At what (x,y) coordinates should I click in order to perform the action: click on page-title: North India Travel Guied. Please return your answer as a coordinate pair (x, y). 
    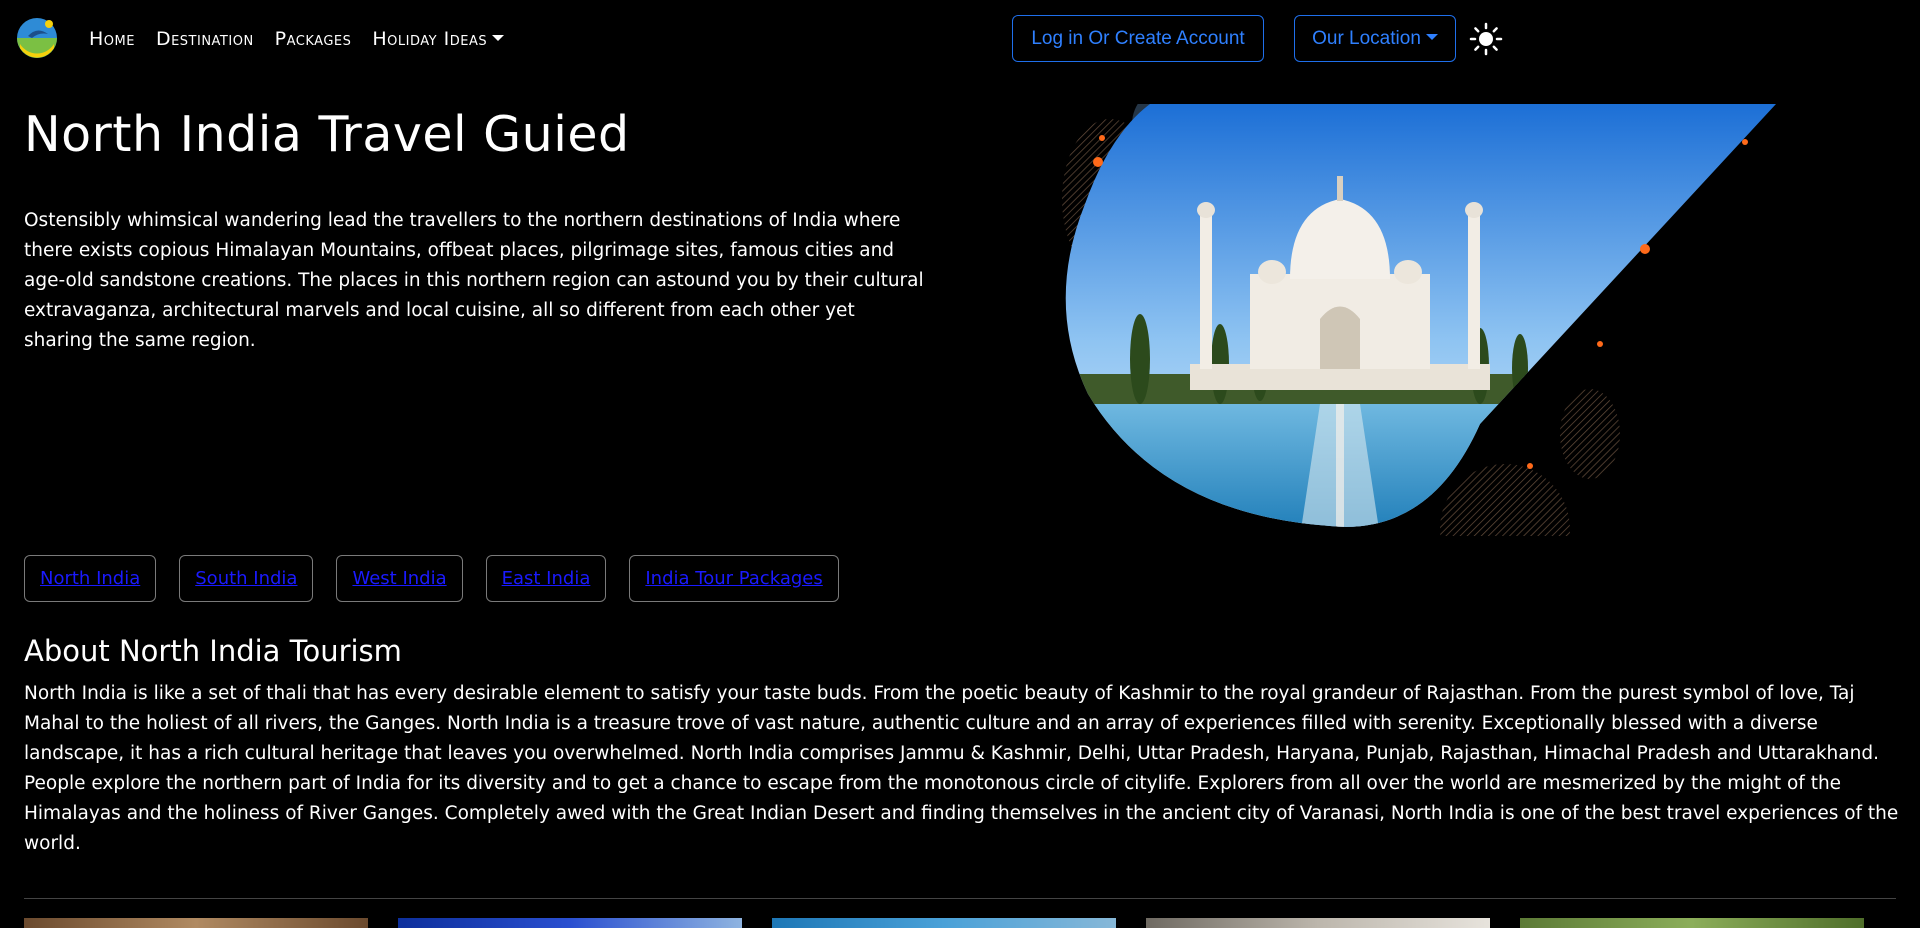
    Looking at the image, I should click on (327, 134).